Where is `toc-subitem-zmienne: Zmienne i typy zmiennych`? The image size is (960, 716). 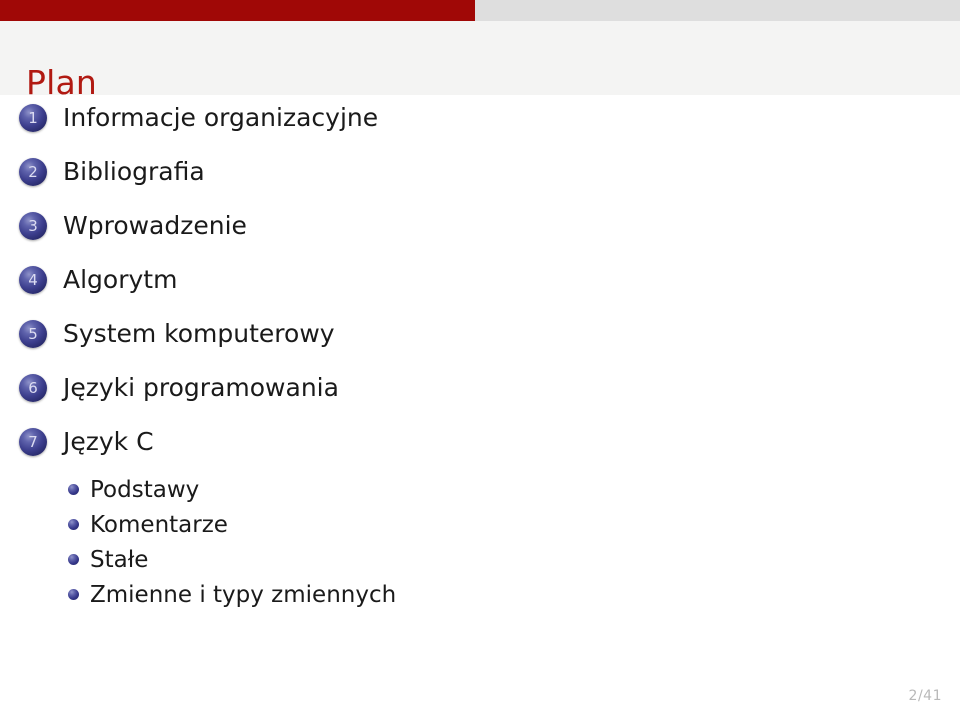
toc-subitem-zmienne: Zmienne i typy zmiennych is located at coordinates (480, 595).